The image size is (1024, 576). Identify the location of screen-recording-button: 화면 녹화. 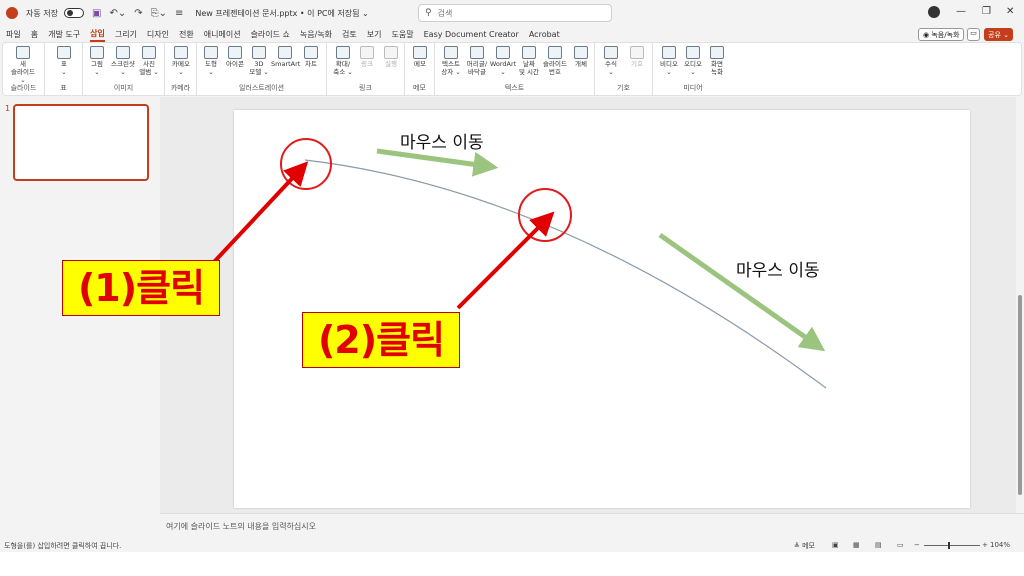
(717, 61).